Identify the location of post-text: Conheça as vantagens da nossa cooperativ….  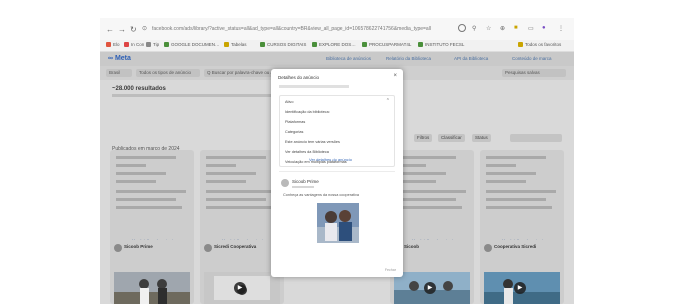
(321, 195).